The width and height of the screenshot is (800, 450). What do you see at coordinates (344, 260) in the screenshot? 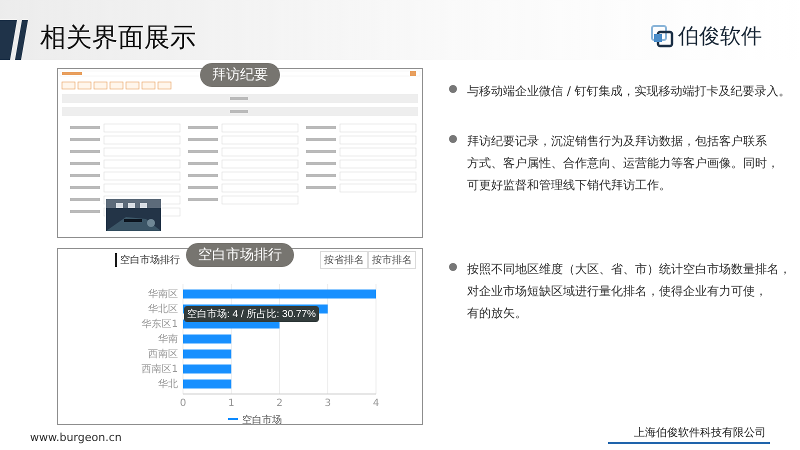
I see `ranking-tab: 按省排名` at bounding box center [344, 260].